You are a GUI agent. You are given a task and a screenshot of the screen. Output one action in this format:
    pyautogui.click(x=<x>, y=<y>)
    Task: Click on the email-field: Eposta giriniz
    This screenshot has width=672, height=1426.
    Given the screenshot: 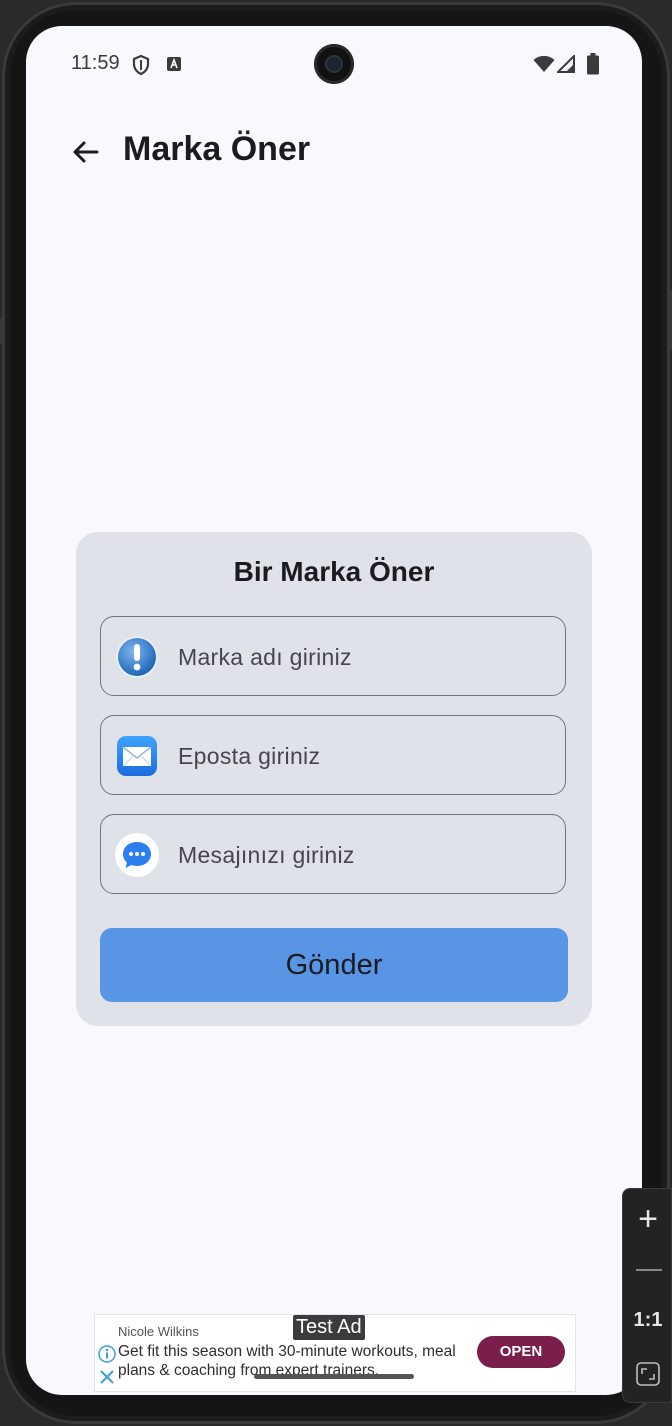 What is the action you would take?
    pyautogui.click(x=333, y=755)
    